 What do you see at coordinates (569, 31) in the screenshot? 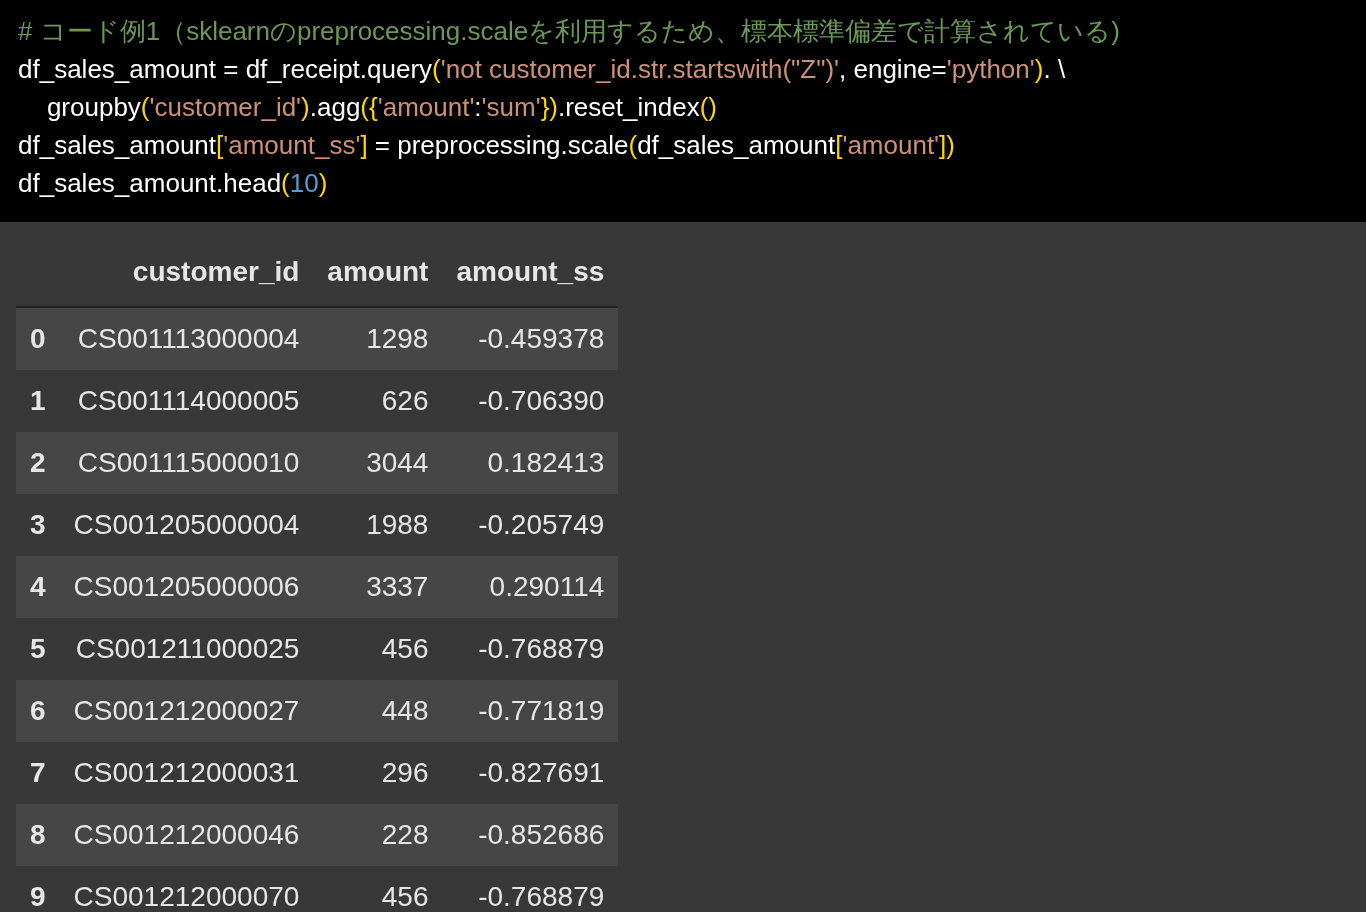
I see `code-line: # コード例1（sklearnのpreprocessing.scaleを利用するため、標本標準偏差で計算されている)` at bounding box center [569, 31].